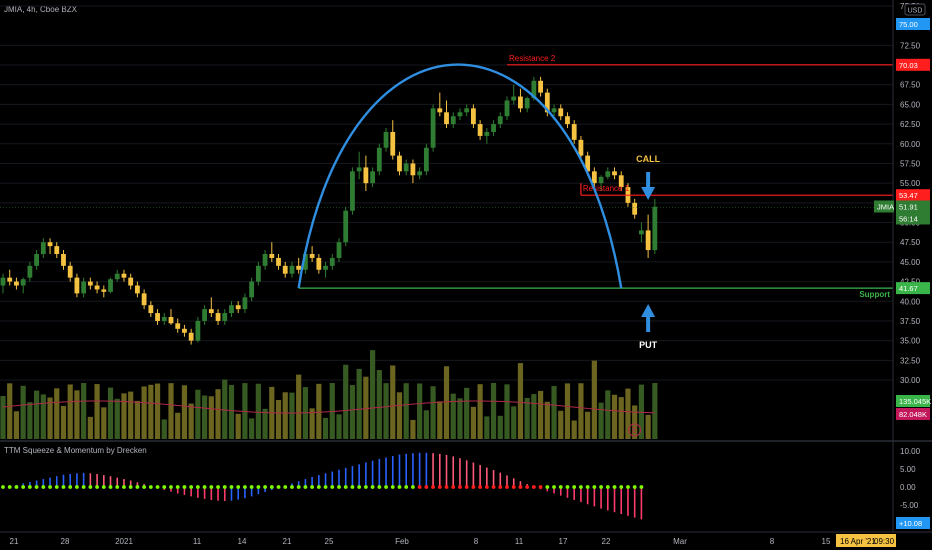  I want to click on earnings-badge-label: E, so click(634, 430).